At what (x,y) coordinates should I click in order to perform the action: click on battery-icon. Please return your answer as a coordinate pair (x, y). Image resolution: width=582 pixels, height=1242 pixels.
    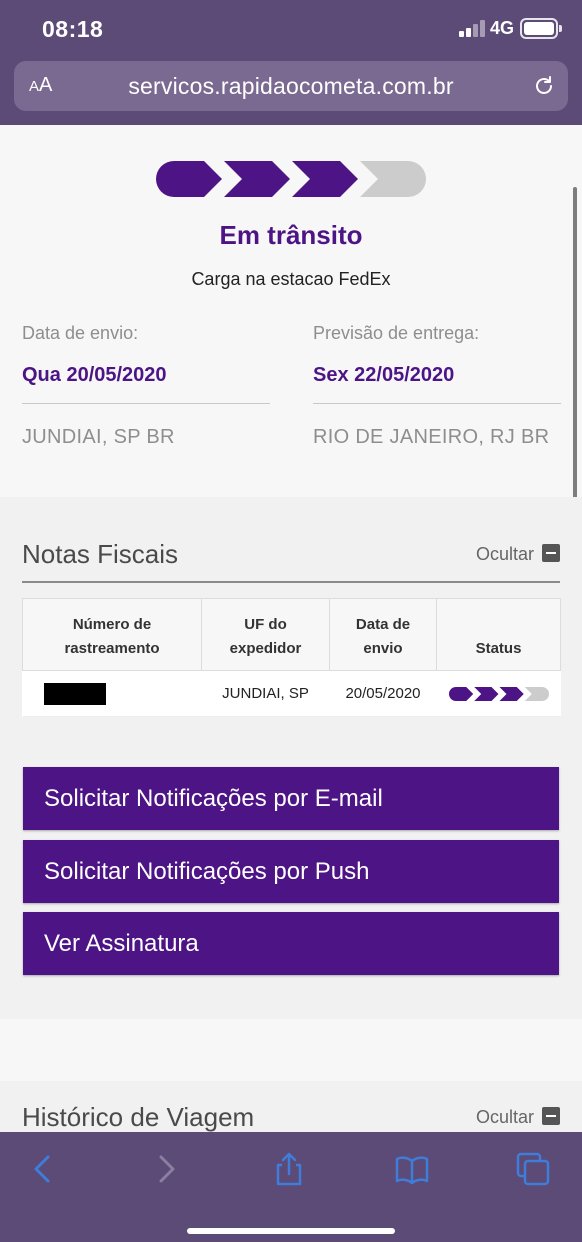
    Looking at the image, I should click on (541, 28).